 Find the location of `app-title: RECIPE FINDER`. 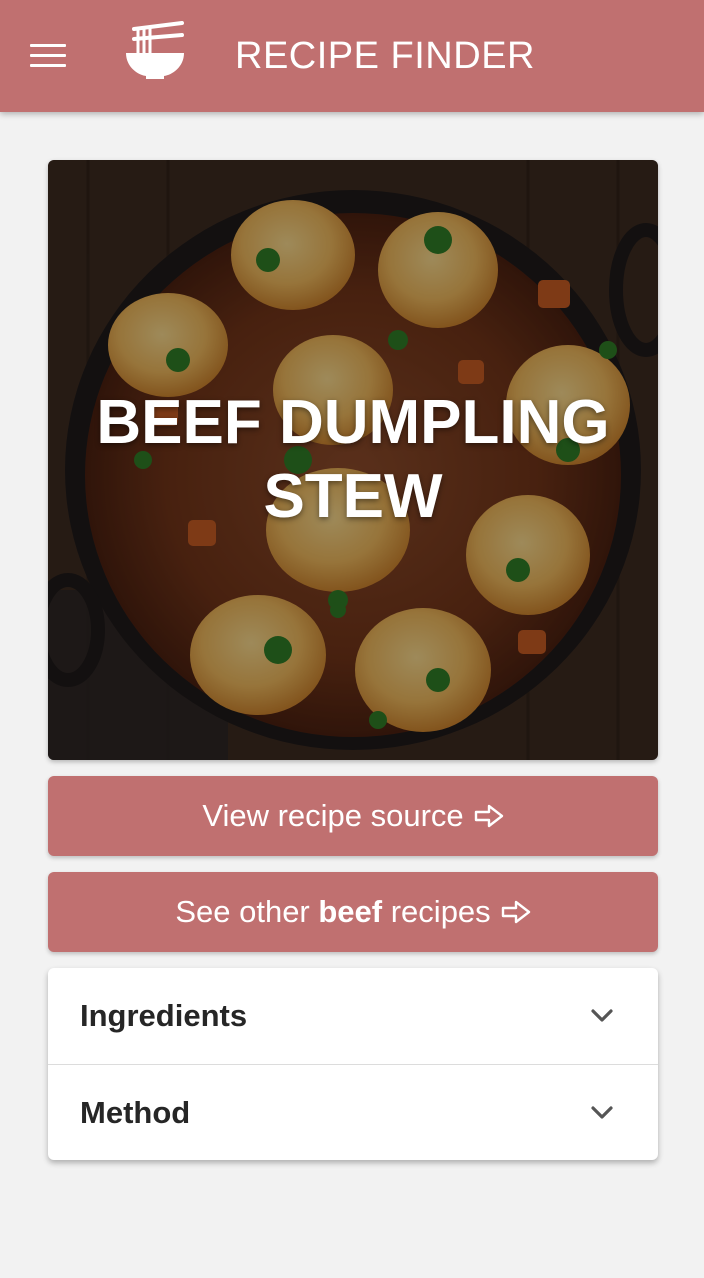

app-title: RECIPE FINDER is located at coordinates (385, 56).